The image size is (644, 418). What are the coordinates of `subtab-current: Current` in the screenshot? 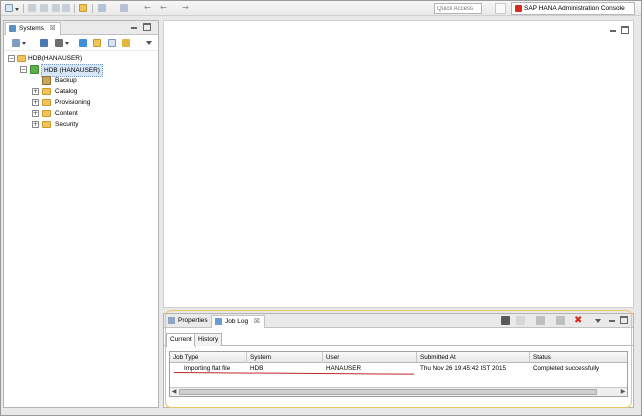 It's located at (181, 340).